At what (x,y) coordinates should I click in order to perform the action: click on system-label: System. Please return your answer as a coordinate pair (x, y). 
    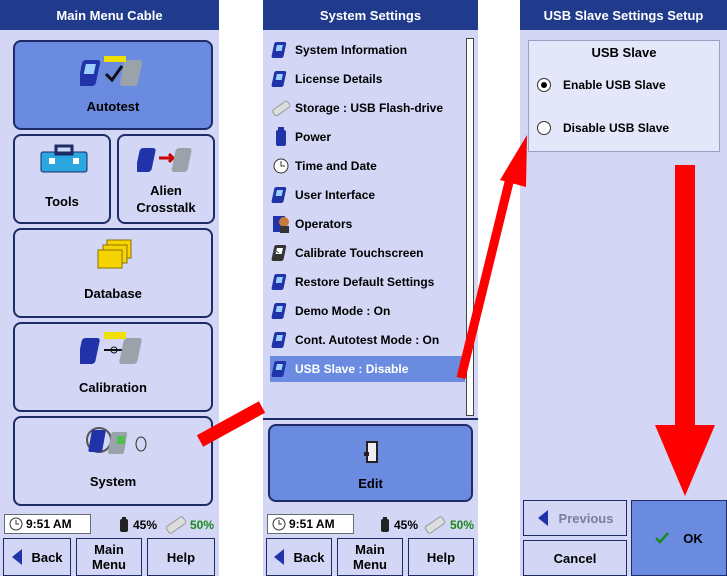
    Looking at the image, I should click on (113, 481).